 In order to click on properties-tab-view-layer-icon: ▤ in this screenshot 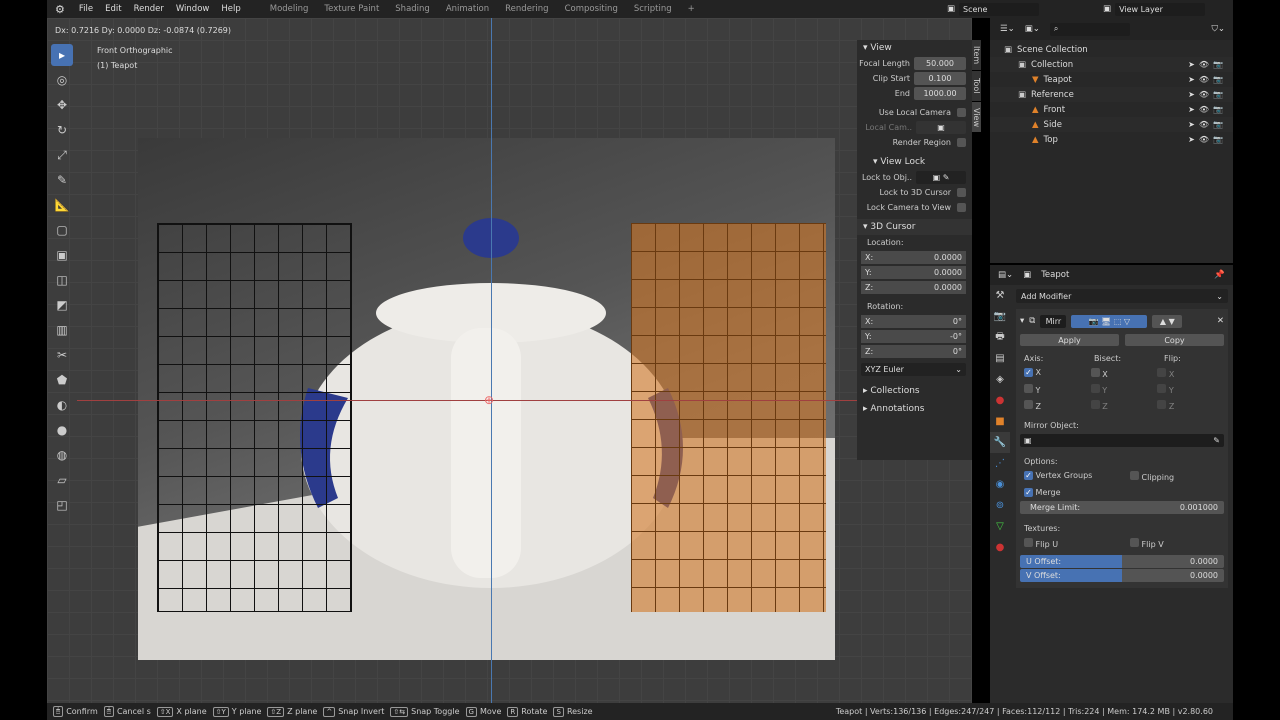, I will do `click(1000, 358)`.